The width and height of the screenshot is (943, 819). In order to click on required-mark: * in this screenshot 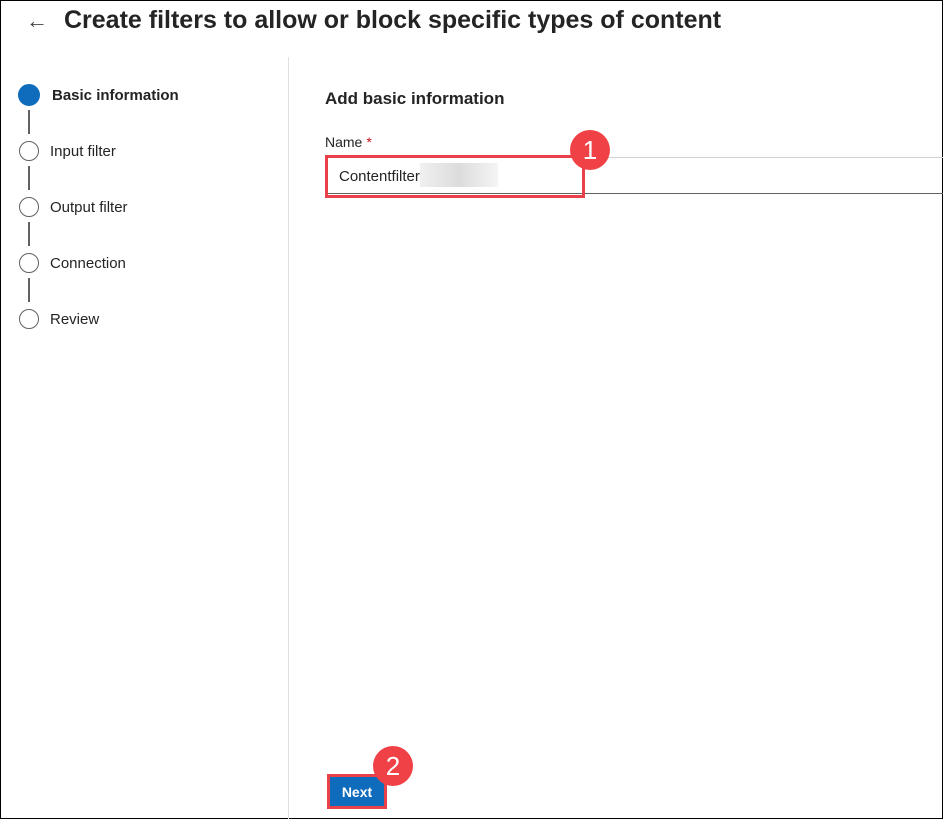, I will do `click(369, 142)`.